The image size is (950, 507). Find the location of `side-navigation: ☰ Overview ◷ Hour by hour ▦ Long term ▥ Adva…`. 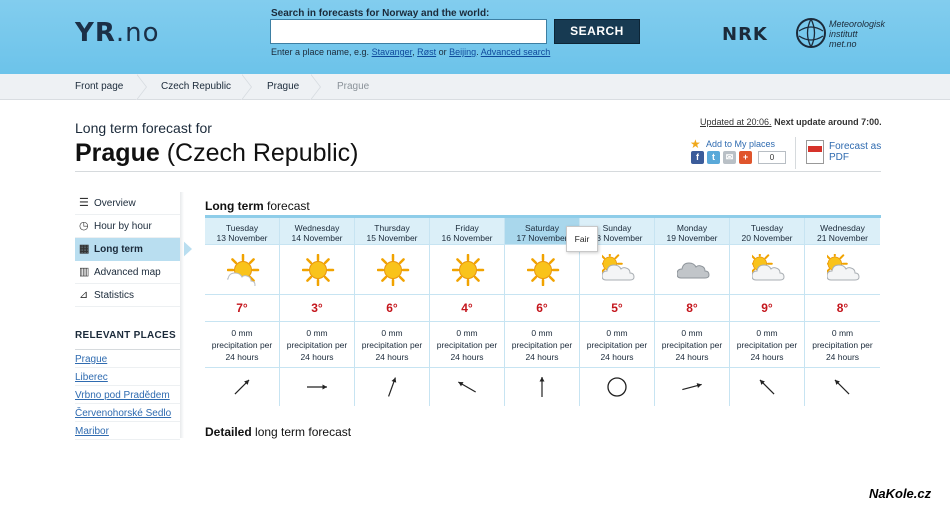

side-navigation: ☰ Overview ◷ Hour by hour ▦ Long term ▥ Adva… is located at coordinates (133, 249).